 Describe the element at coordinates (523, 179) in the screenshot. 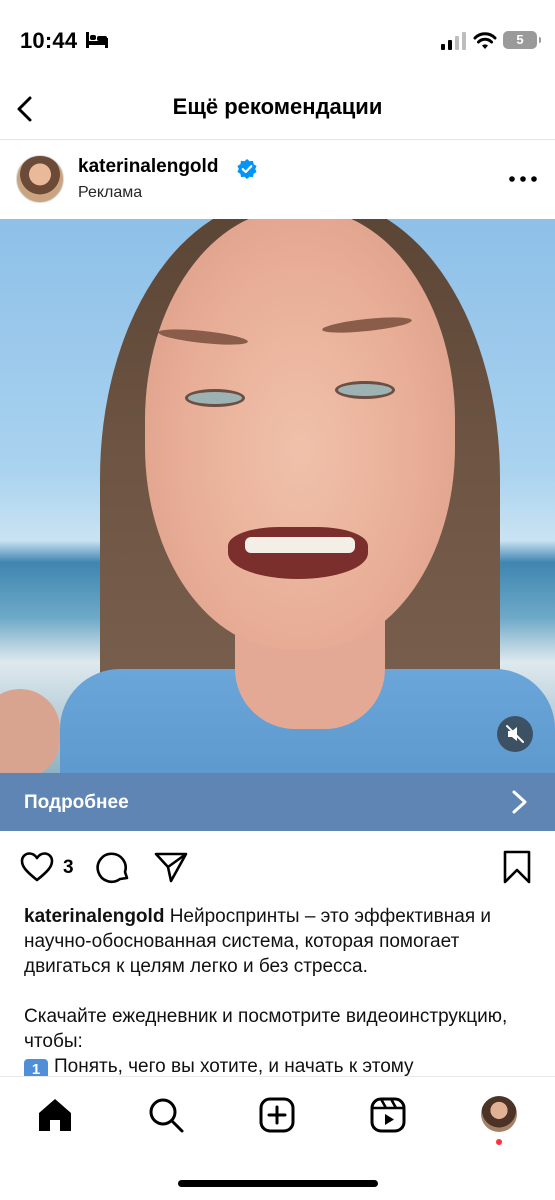

I see `more-horizontal-icon` at that location.